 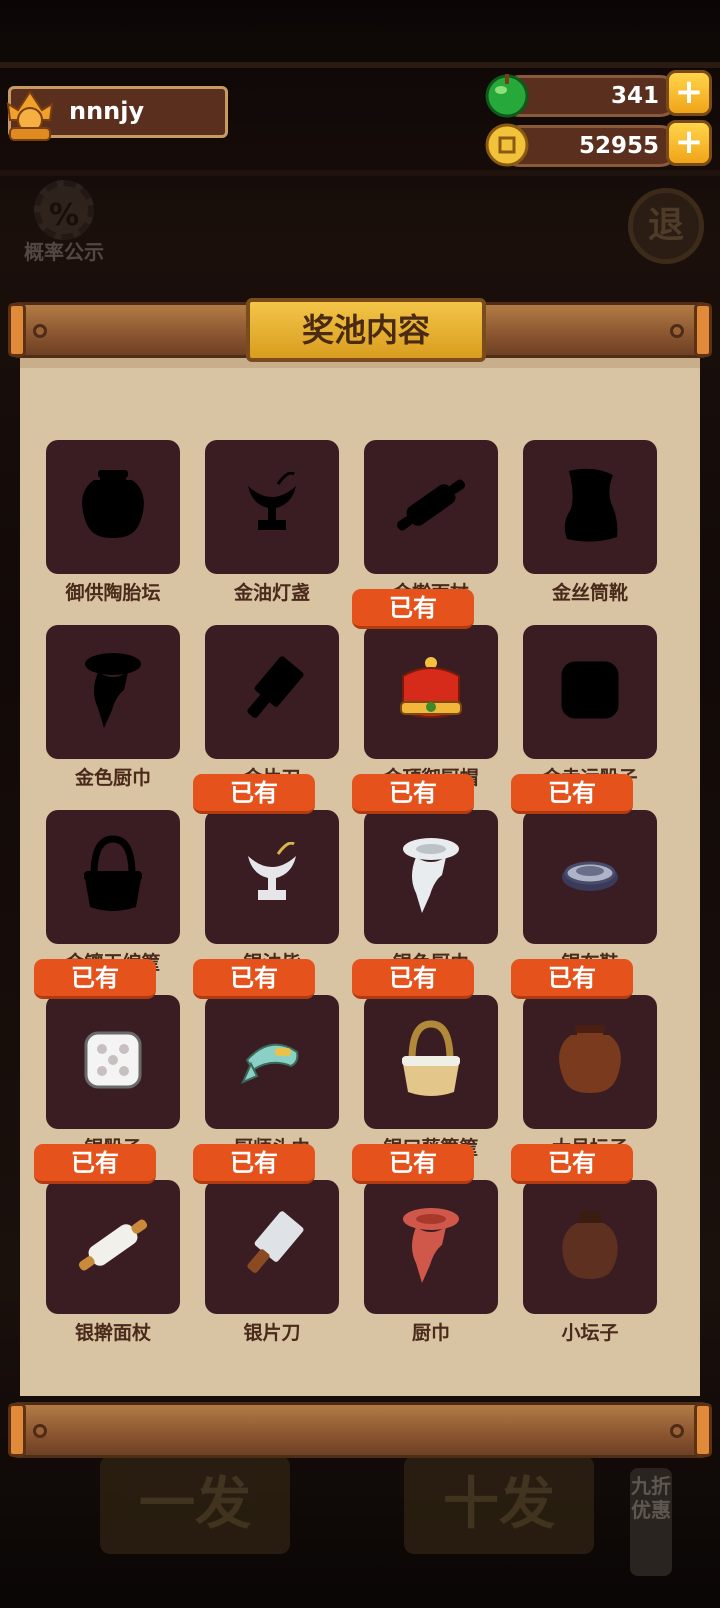 I want to click on item-name: 御供陶胎坛, so click(x=113, y=593).